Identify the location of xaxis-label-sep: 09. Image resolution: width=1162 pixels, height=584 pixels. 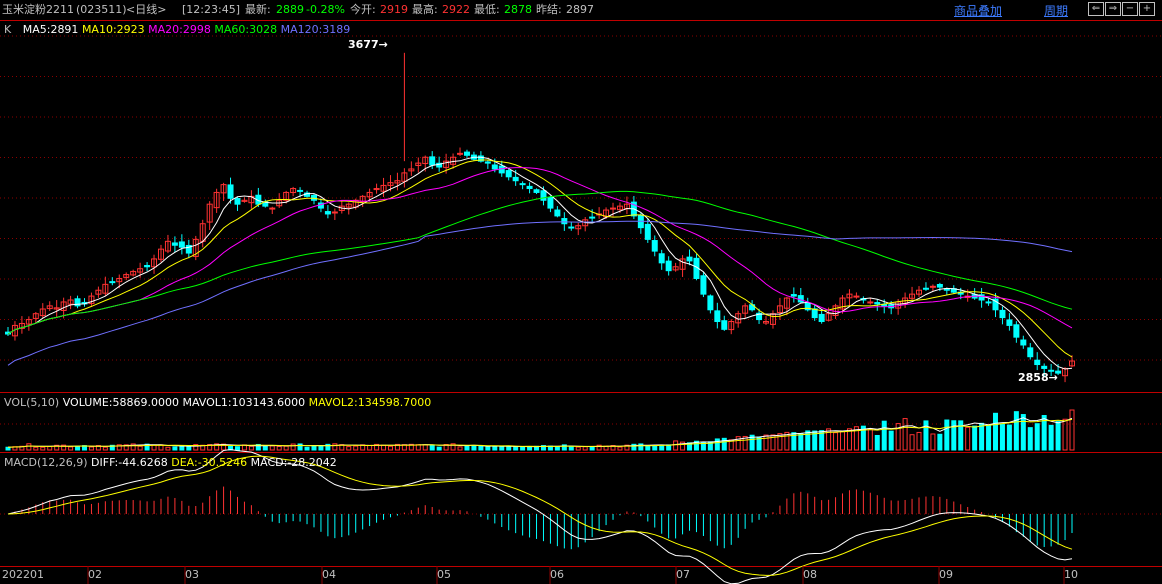
(946, 574).